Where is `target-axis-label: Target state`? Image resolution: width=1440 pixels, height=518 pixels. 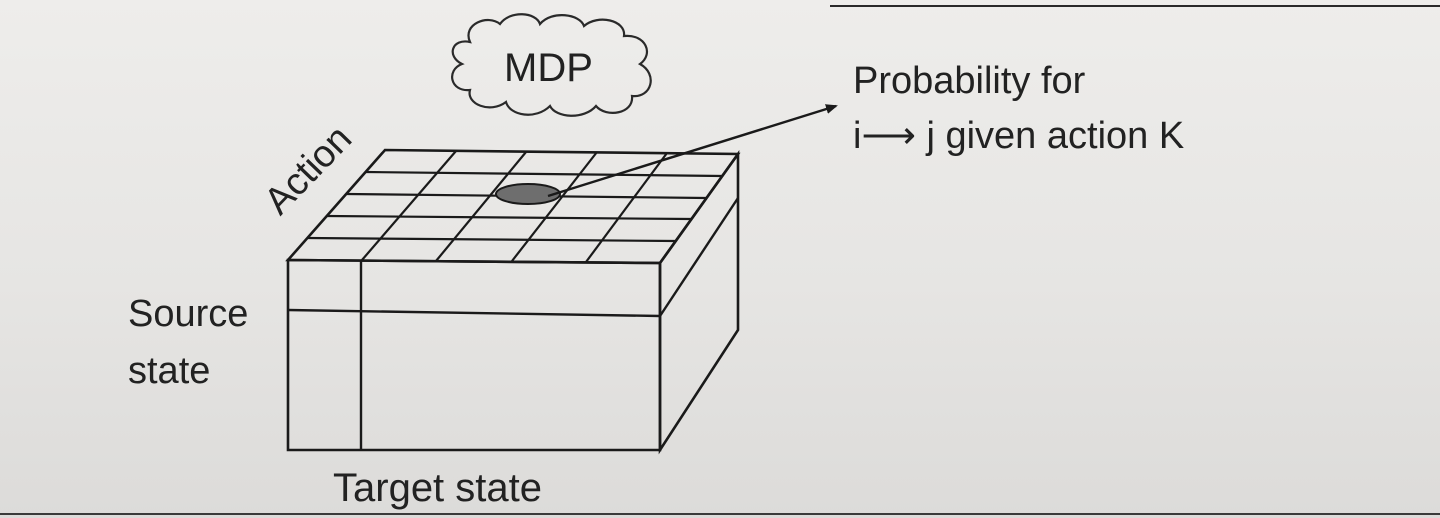 target-axis-label: Target state is located at coordinates (438, 488).